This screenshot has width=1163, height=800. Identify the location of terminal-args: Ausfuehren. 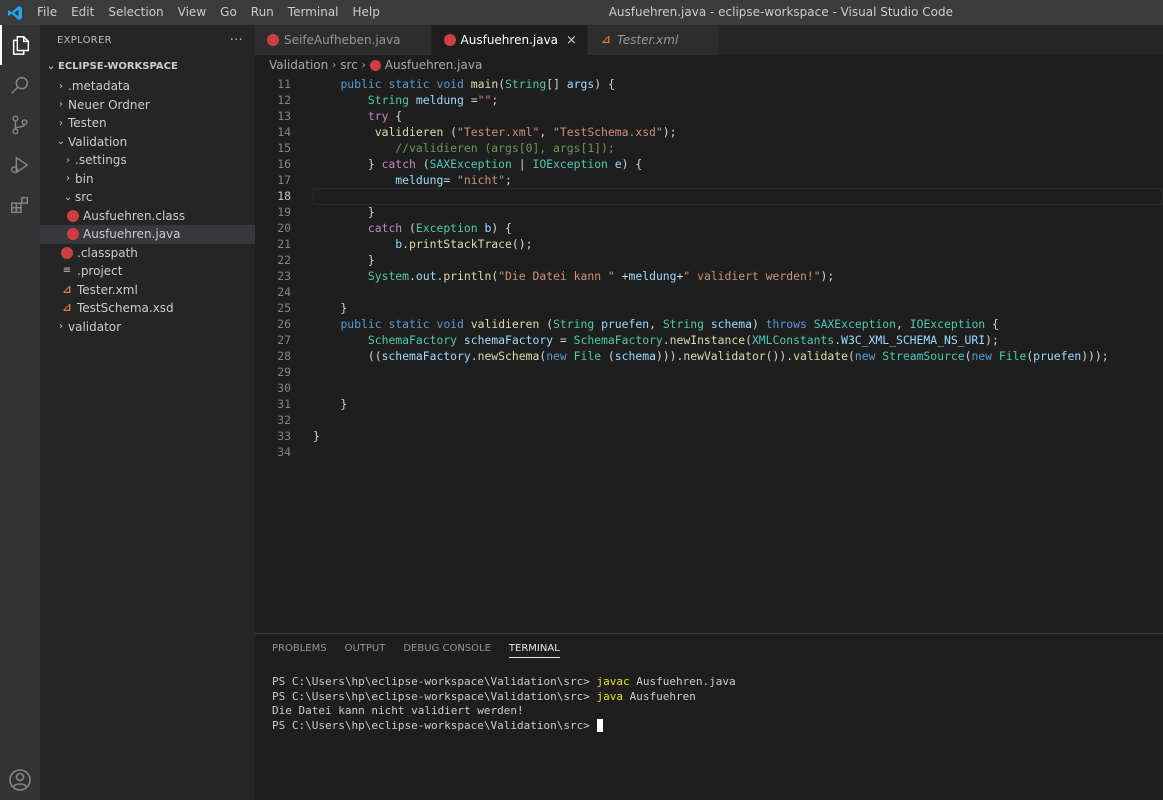
(659, 696).